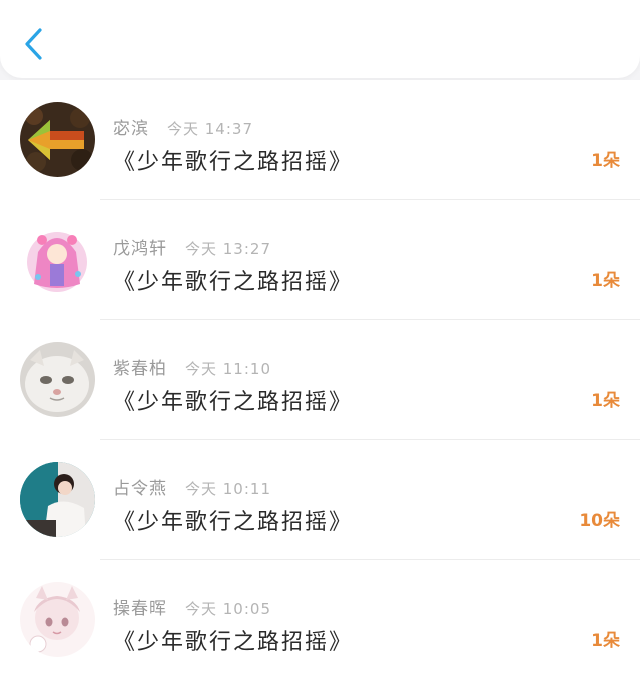 This screenshot has width=640, height=680. Describe the element at coordinates (228, 249) in the screenshot. I see `timestamp: 今天 13:27` at that location.